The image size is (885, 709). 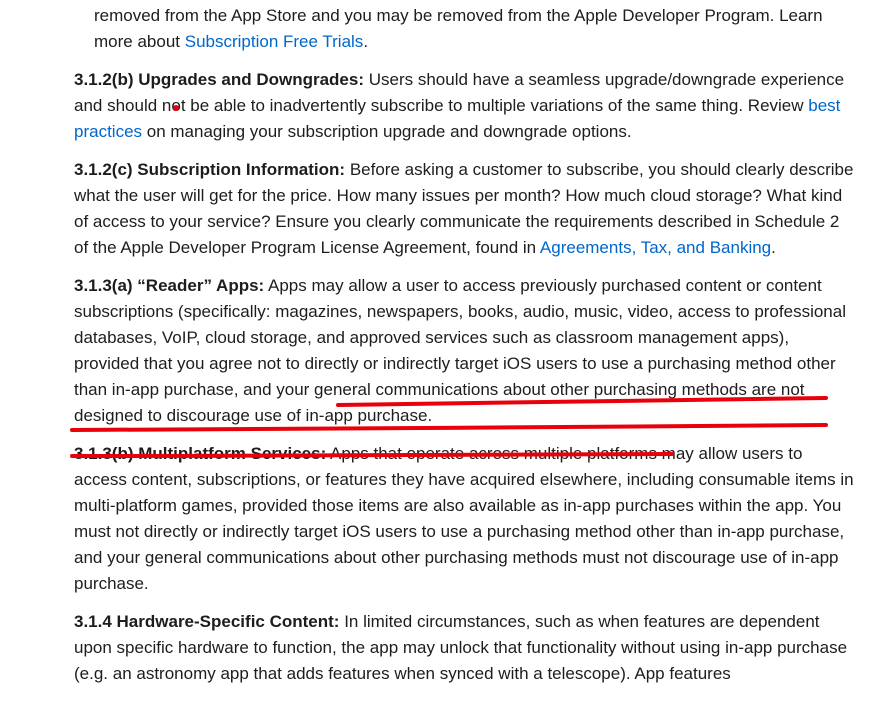 I want to click on section-end: ., so click(x=773, y=247).